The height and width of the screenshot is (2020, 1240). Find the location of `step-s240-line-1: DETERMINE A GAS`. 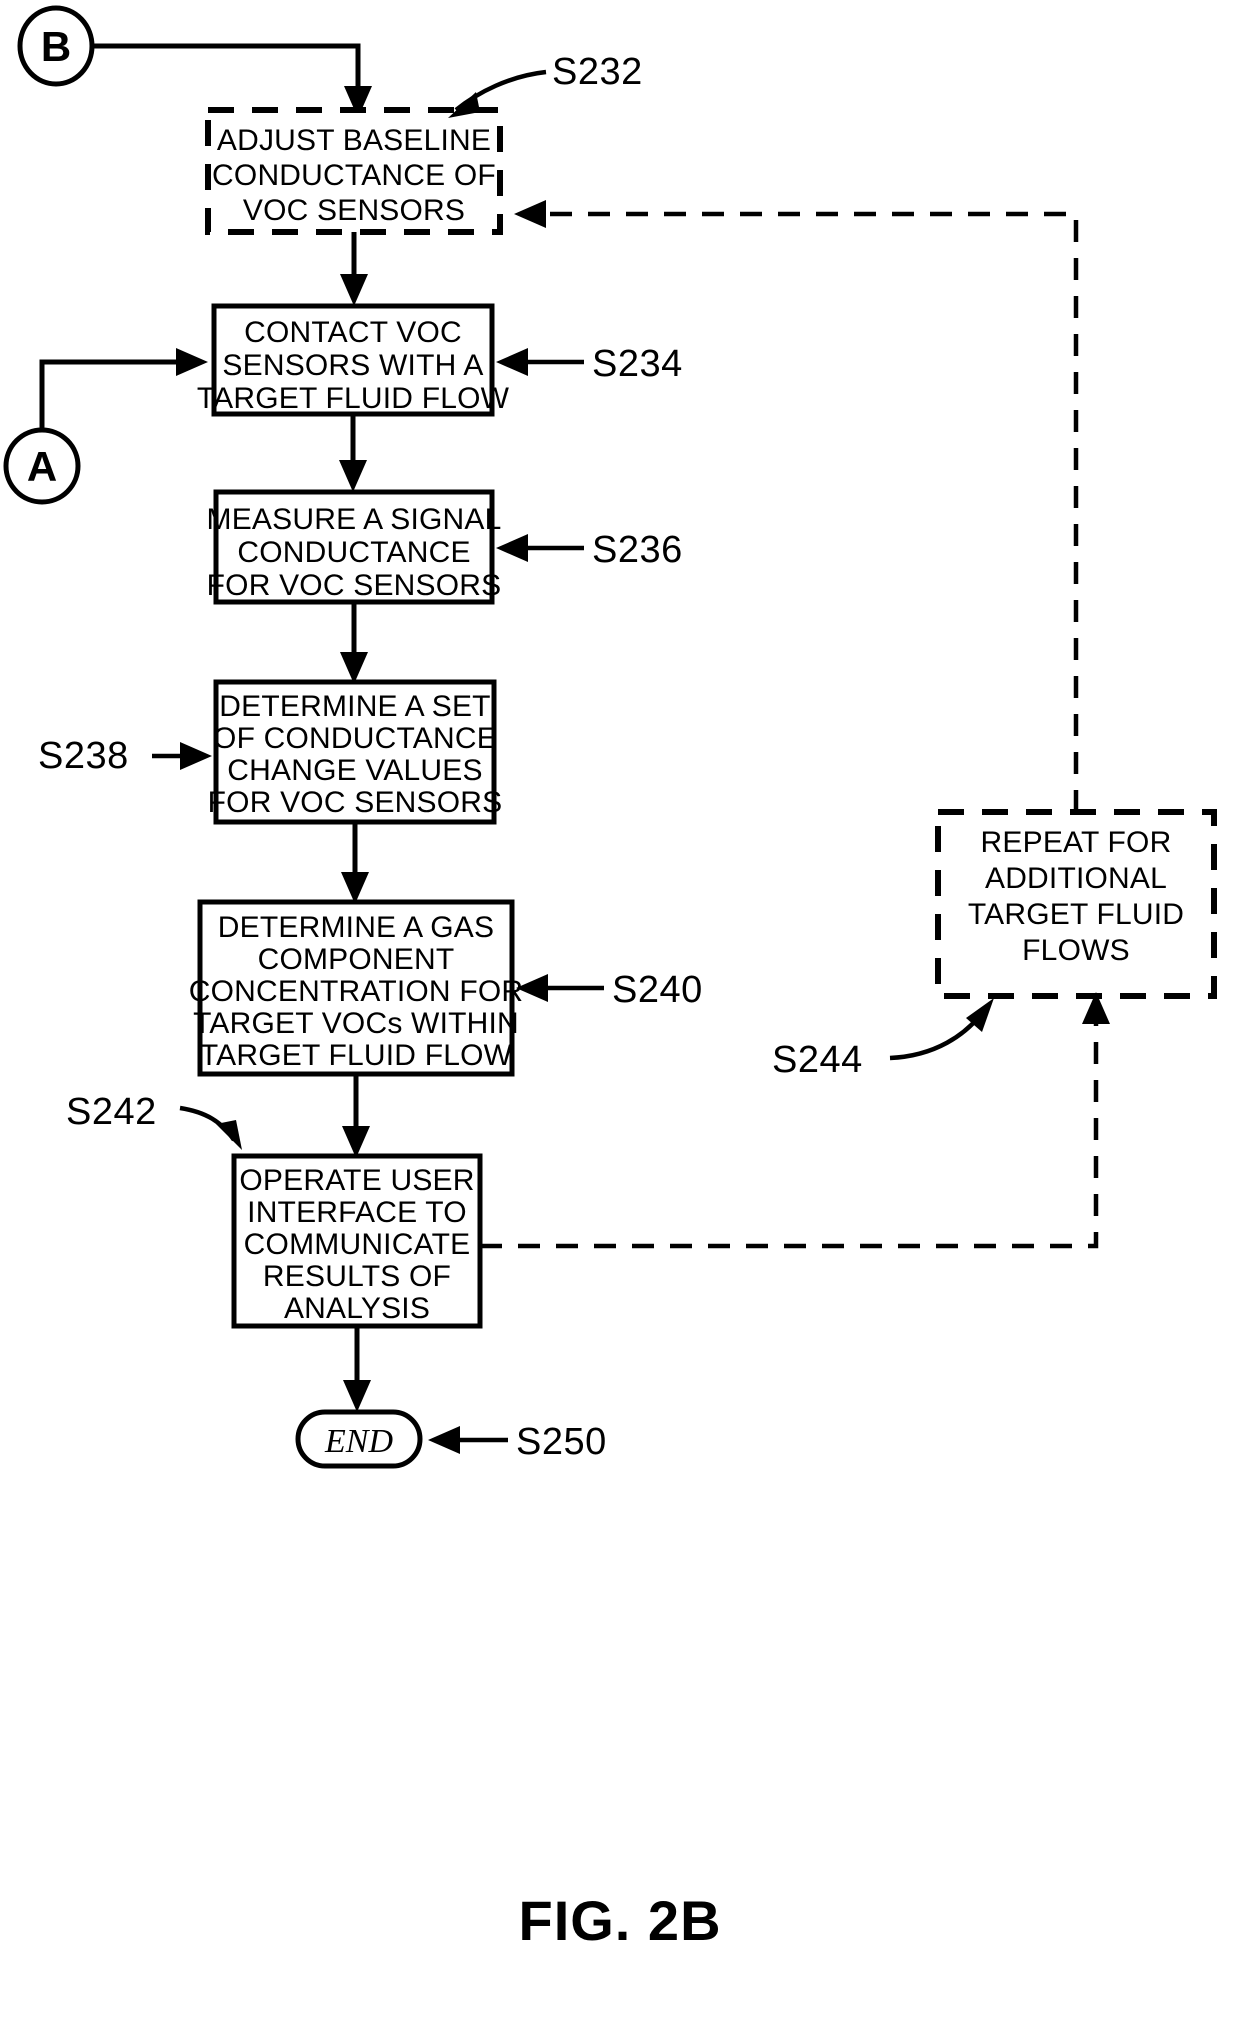

step-s240-line-1: DETERMINE A GAS is located at coordinates (356, 927).